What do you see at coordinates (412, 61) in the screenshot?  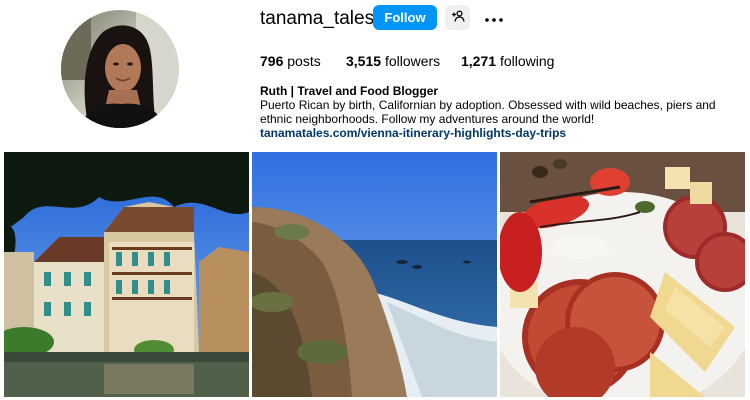 I see `followers-label: followers` at bounding box center [412, 61].